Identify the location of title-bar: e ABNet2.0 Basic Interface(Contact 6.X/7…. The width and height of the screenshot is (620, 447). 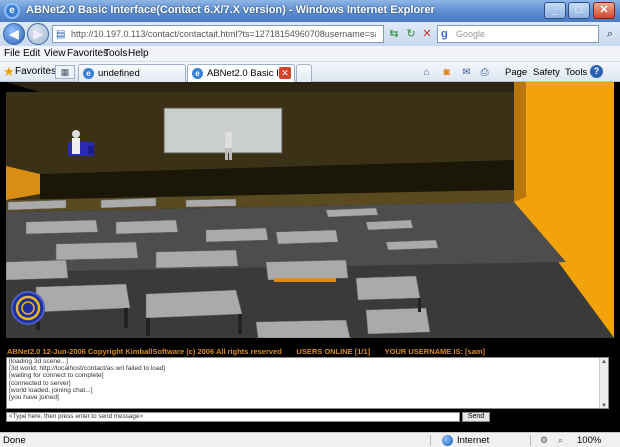
(310, 11).